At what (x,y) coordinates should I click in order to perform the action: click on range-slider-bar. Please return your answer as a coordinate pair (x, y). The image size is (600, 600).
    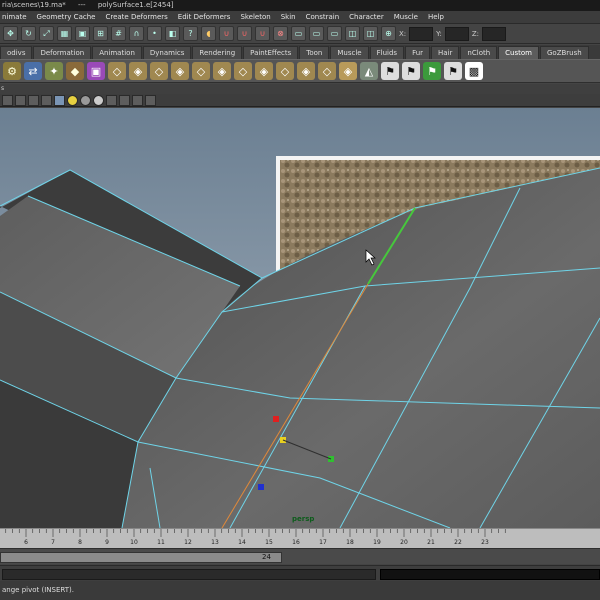
    Looking at the image, I should click on (141, 557).